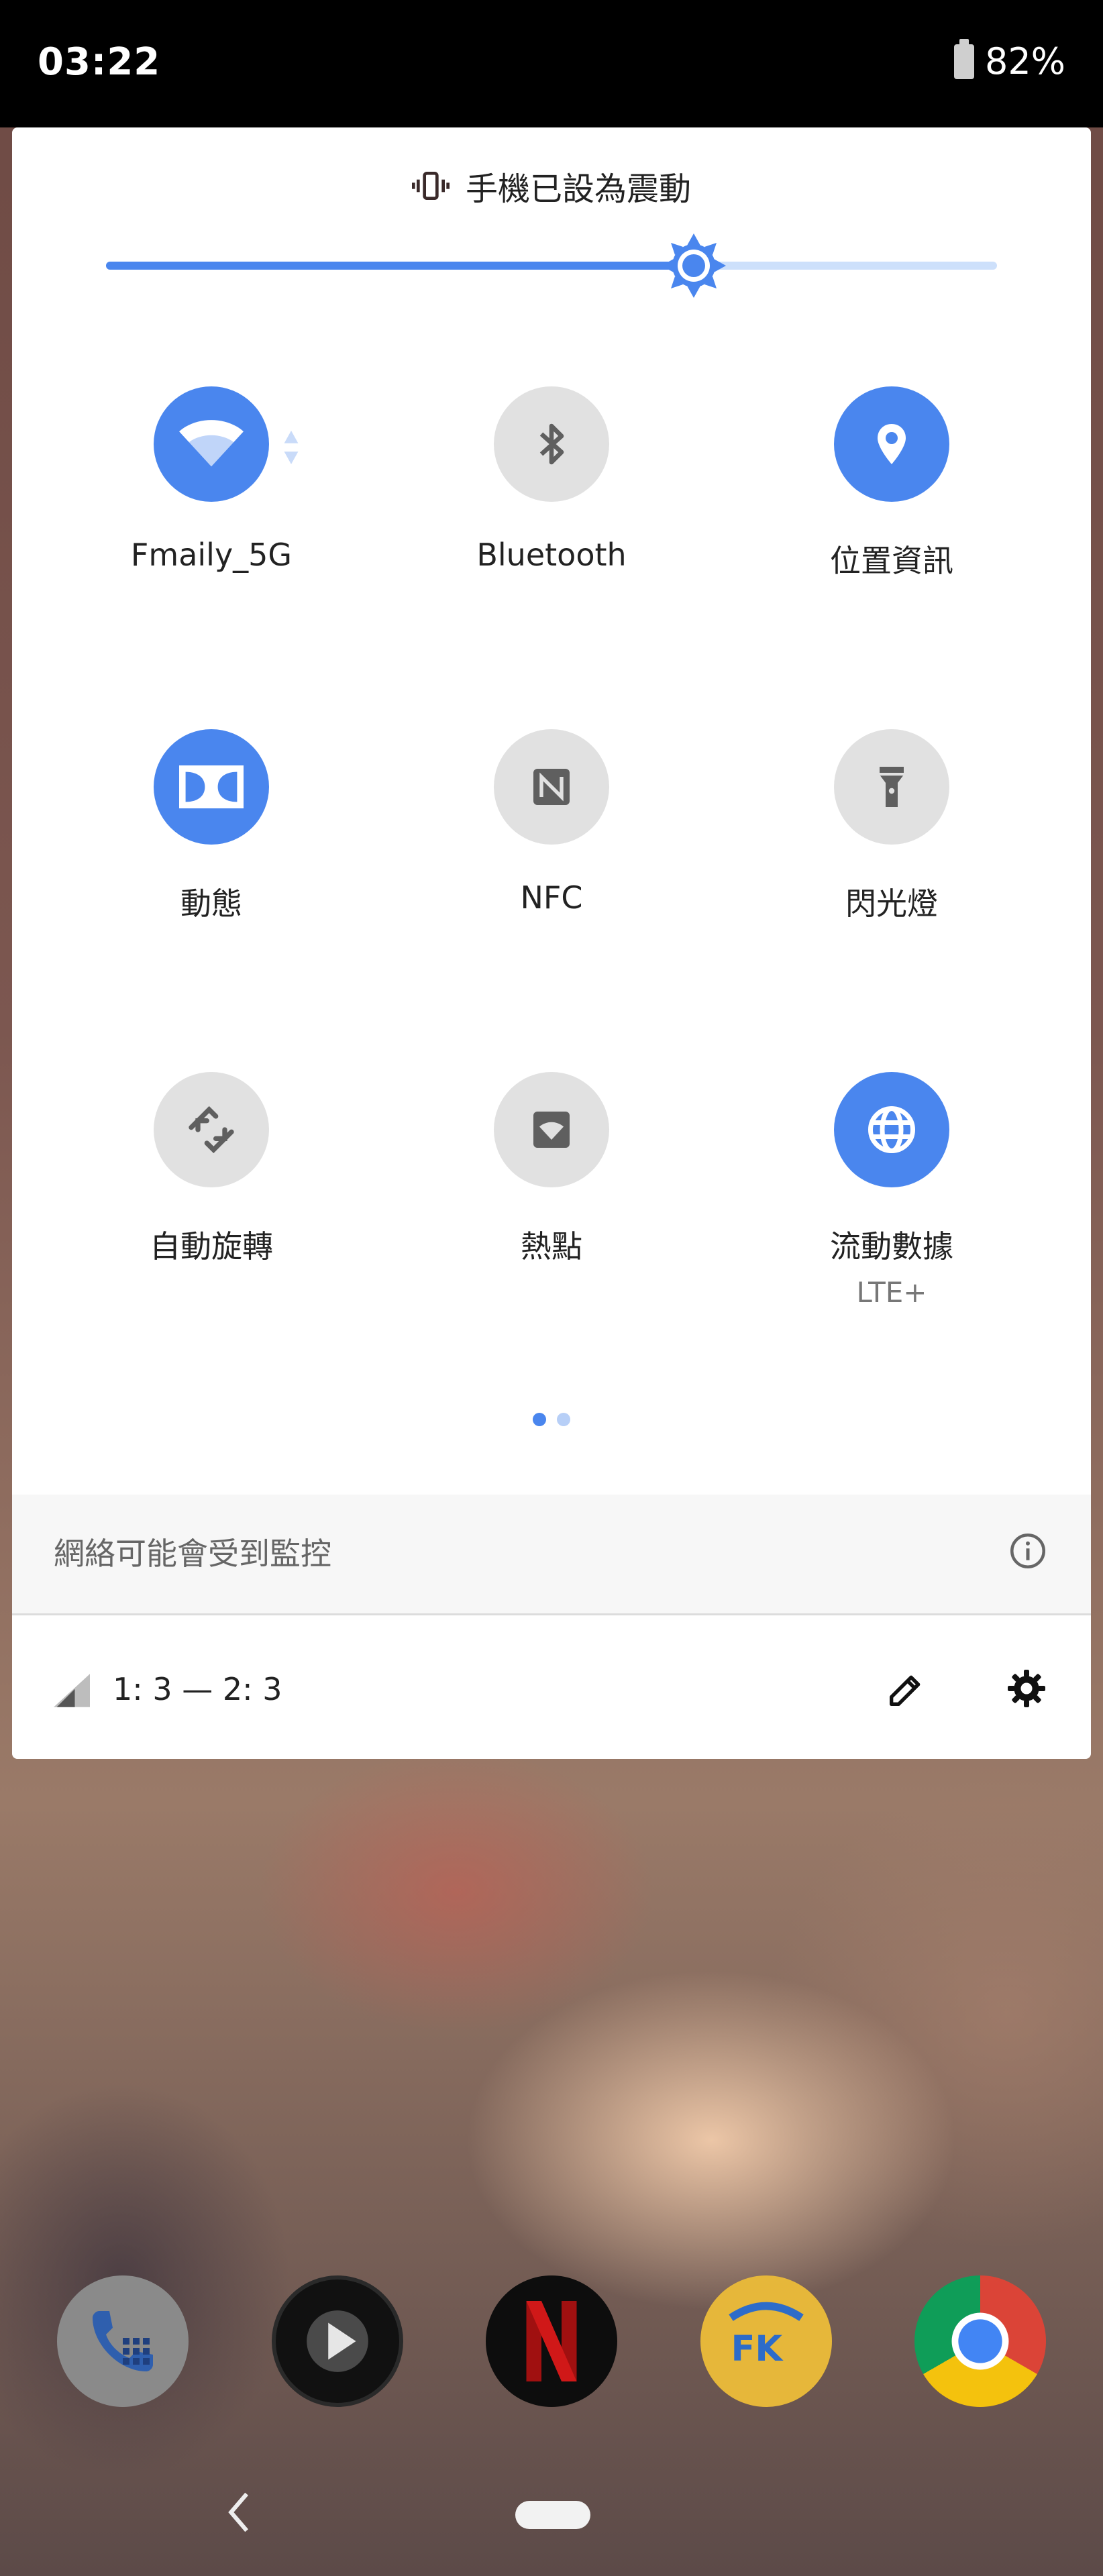 This screenshot has height=2576, width=1103. Describe the element at coordinates (892, 1190) in the screenshot. I see `tile-mobile-data: 流動數據 LTE+` at that location.